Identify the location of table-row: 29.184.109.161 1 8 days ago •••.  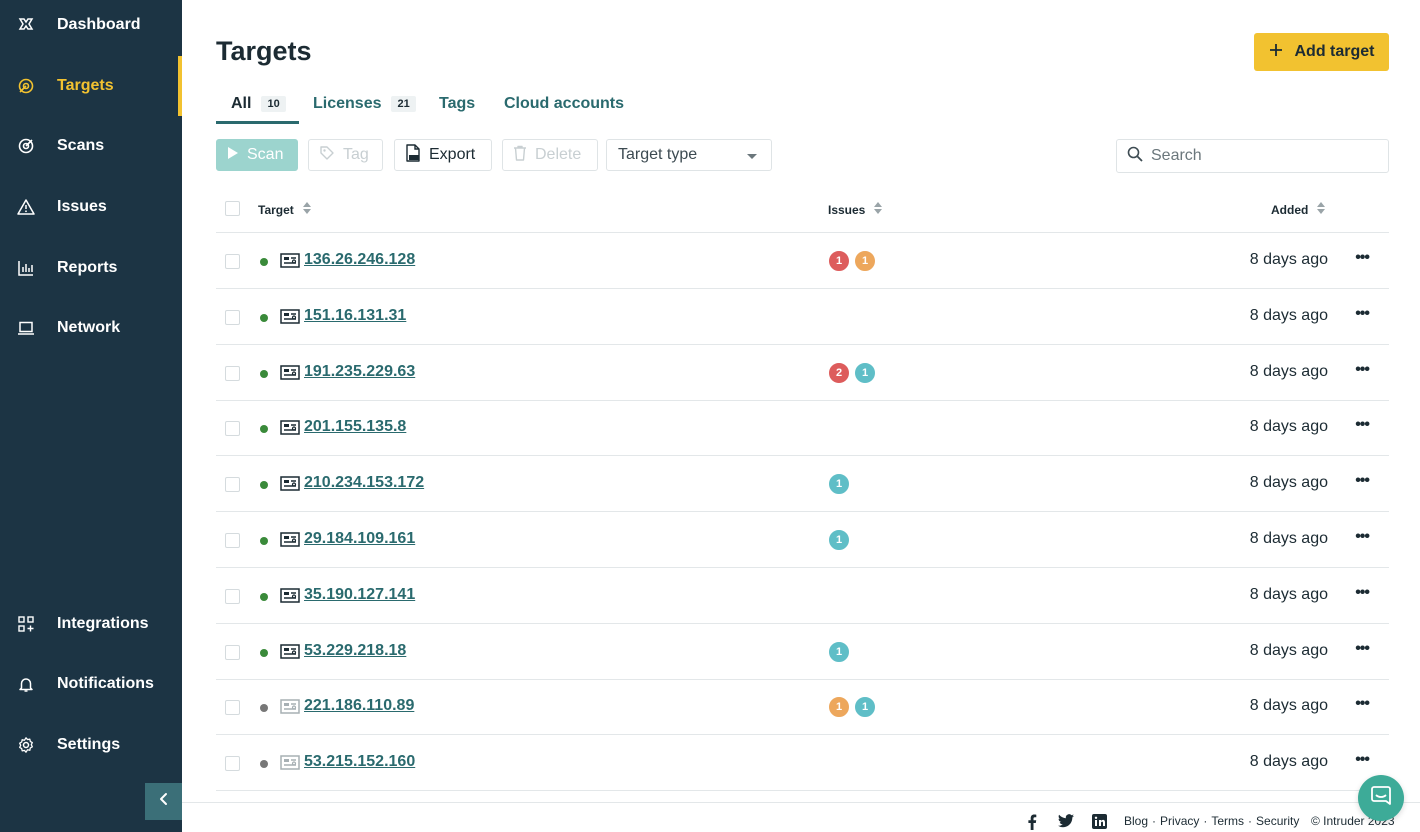
(802, 540).